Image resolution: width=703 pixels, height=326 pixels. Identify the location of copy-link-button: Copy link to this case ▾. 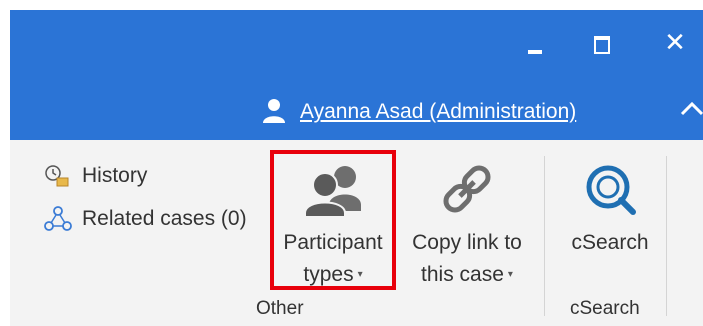
(467, 224).